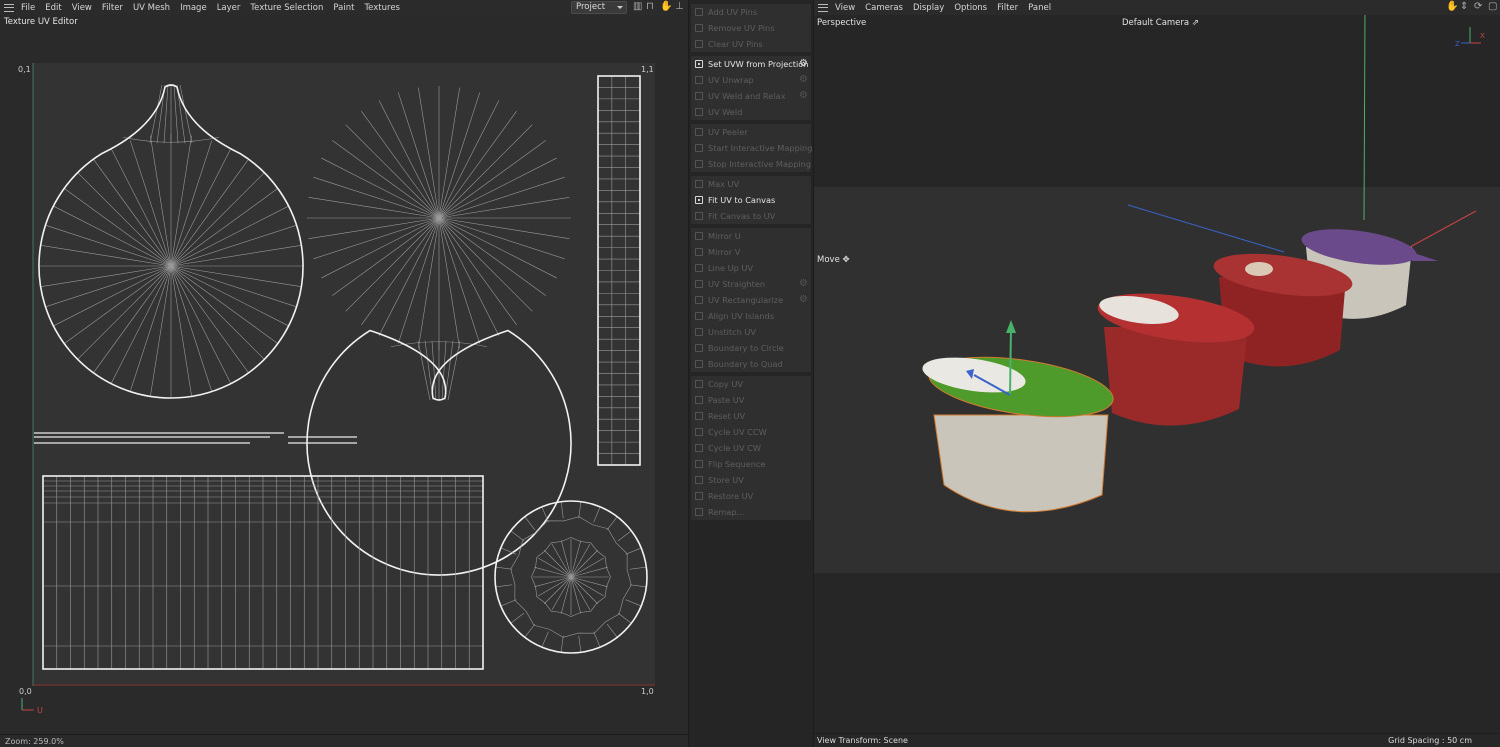  Describe the element at coordinates (193, 8) in the screenshot. I see `menu-image: Image` at that location.